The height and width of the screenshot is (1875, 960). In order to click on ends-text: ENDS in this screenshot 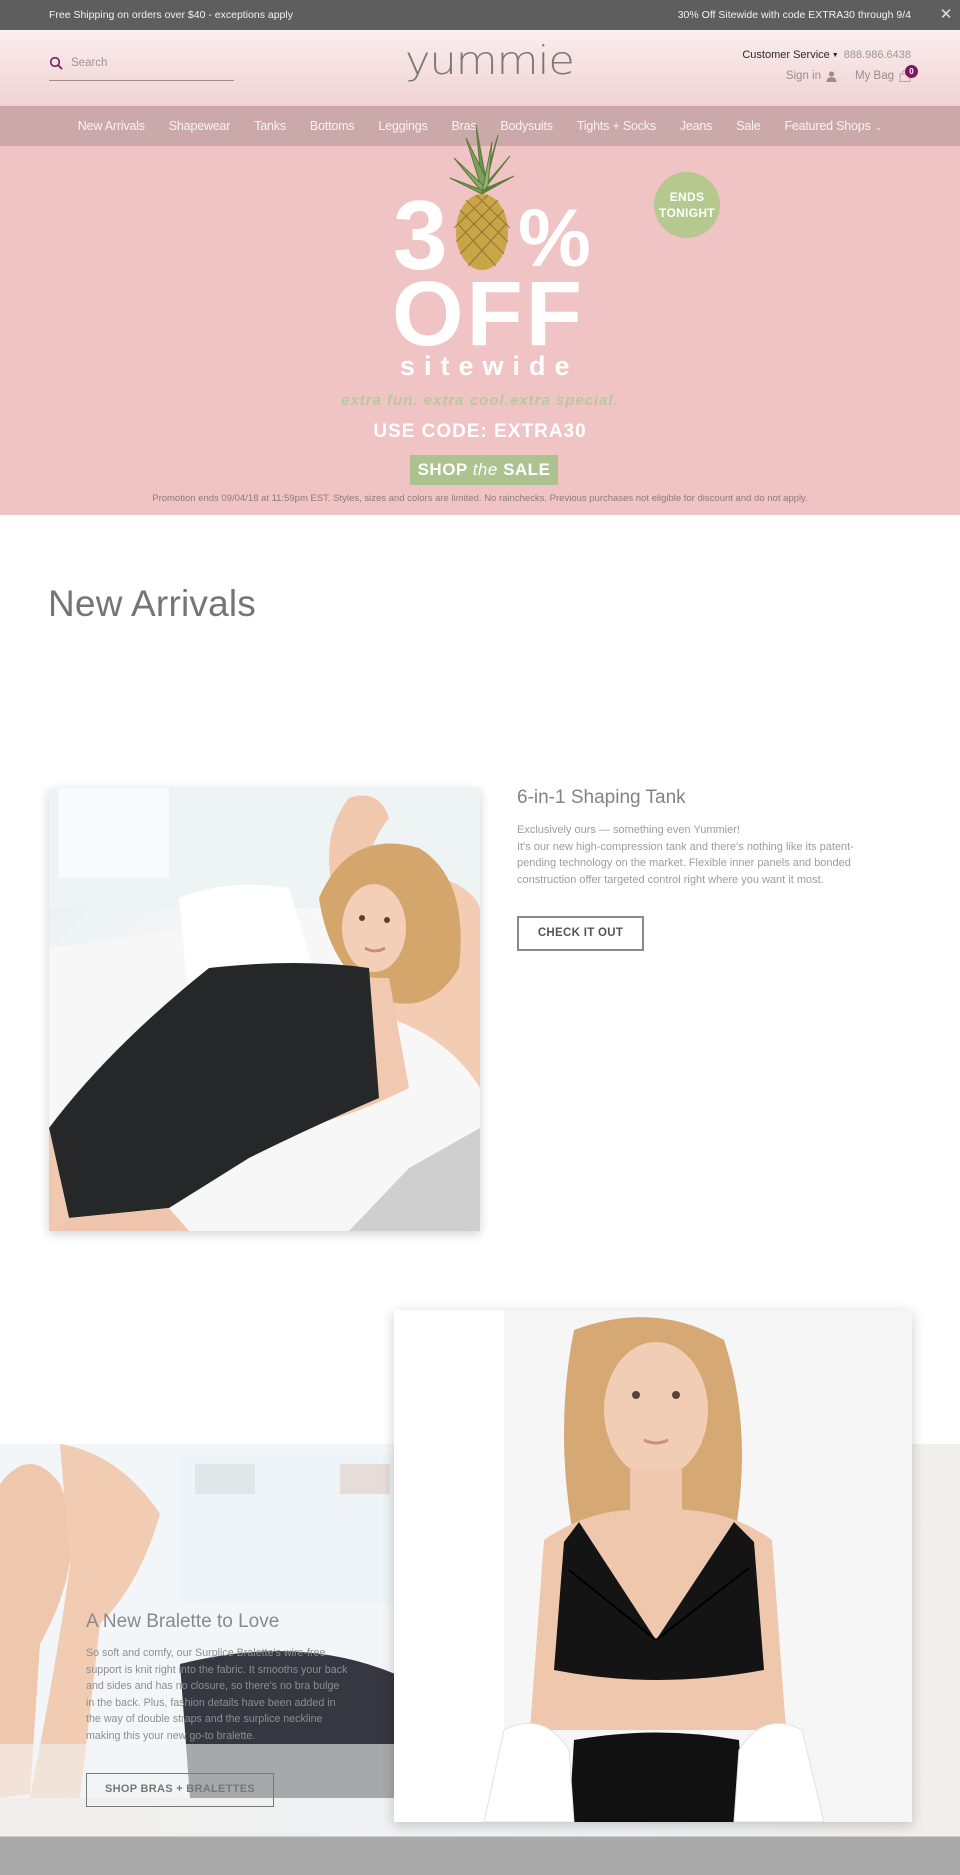, I will do `click(687, 197)`.